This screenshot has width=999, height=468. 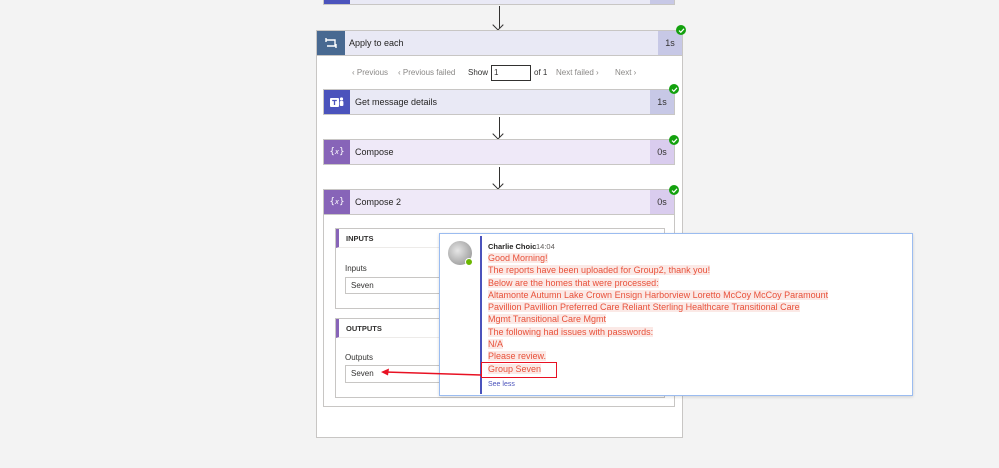 I want to click on inputs-label: Inputs, so click(x=356, y=268).